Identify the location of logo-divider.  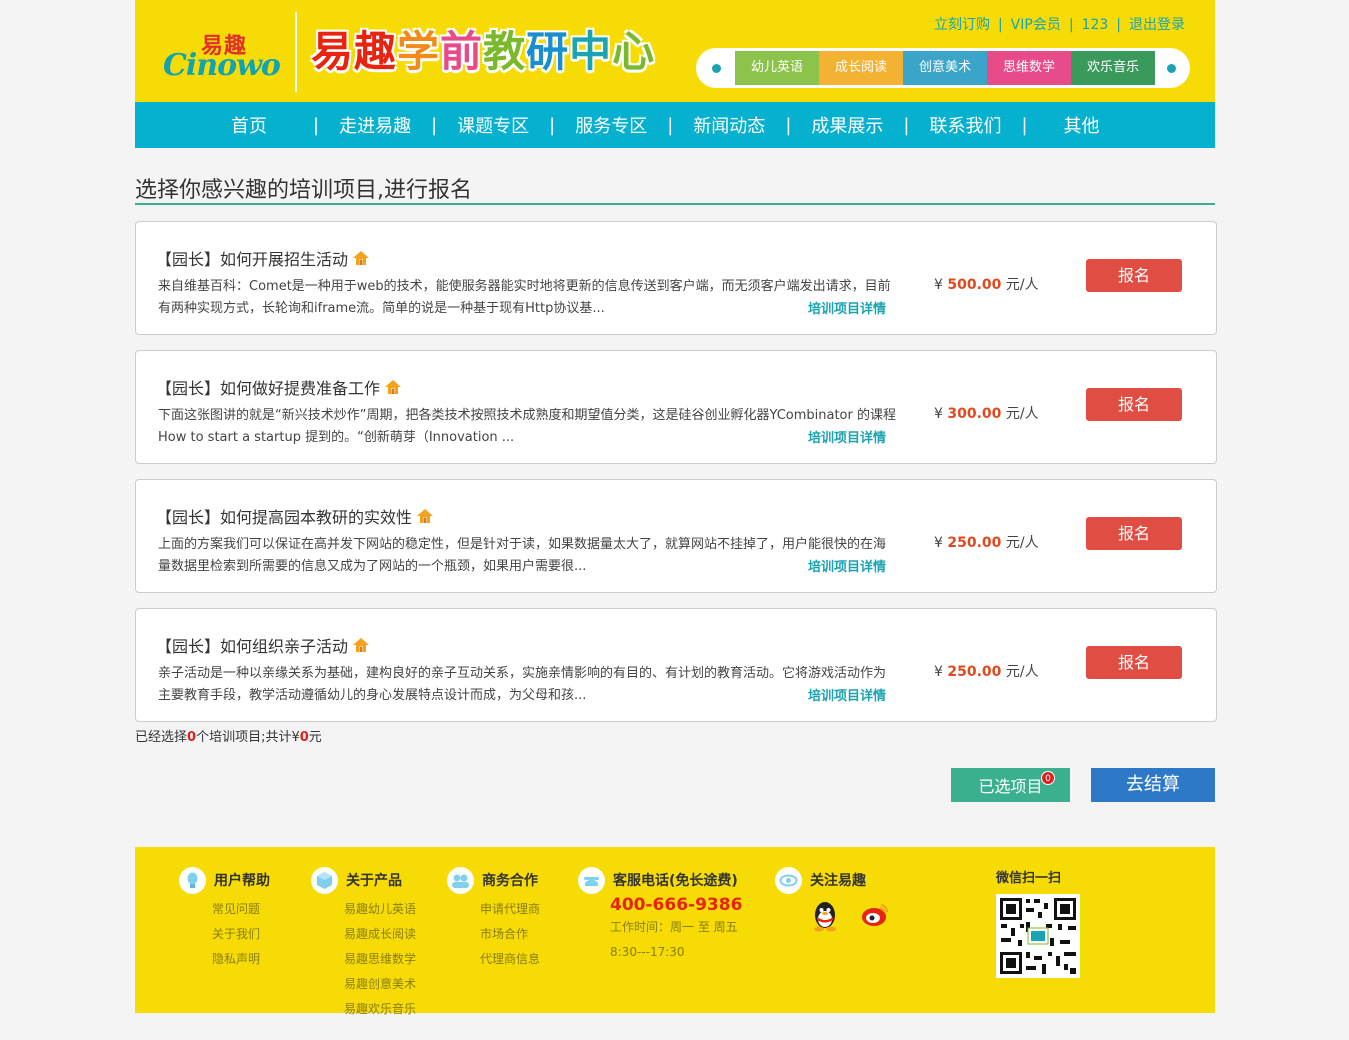
(296, 52).